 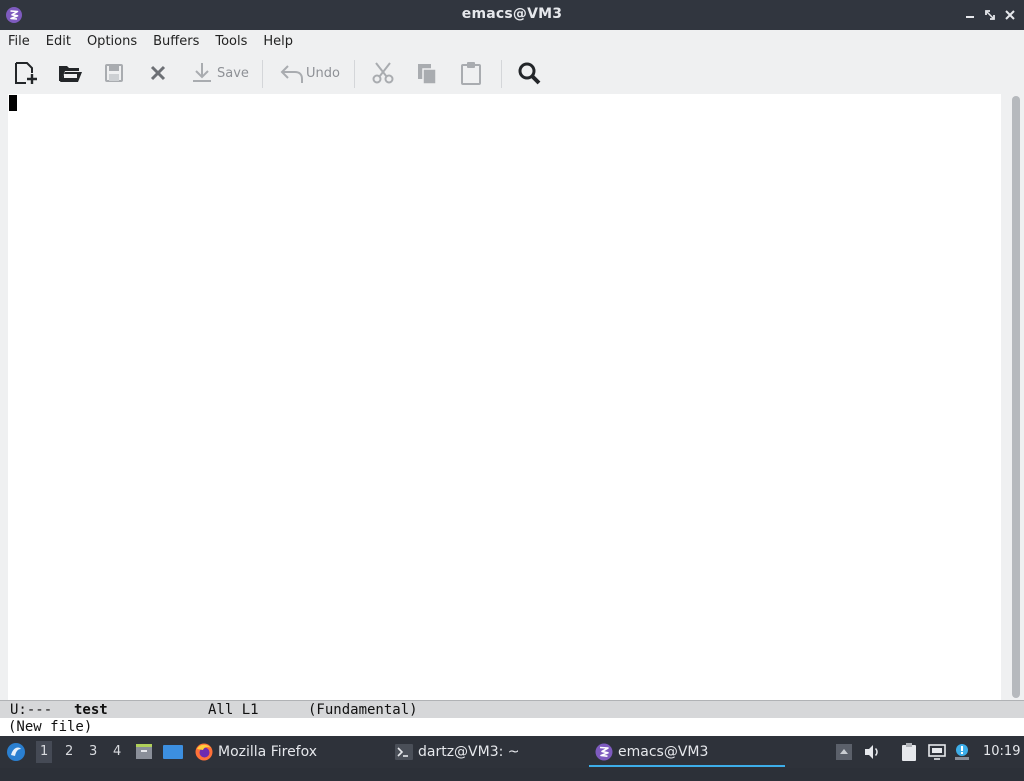 I want to click on menu-file: File, so click(x=19, y=41).